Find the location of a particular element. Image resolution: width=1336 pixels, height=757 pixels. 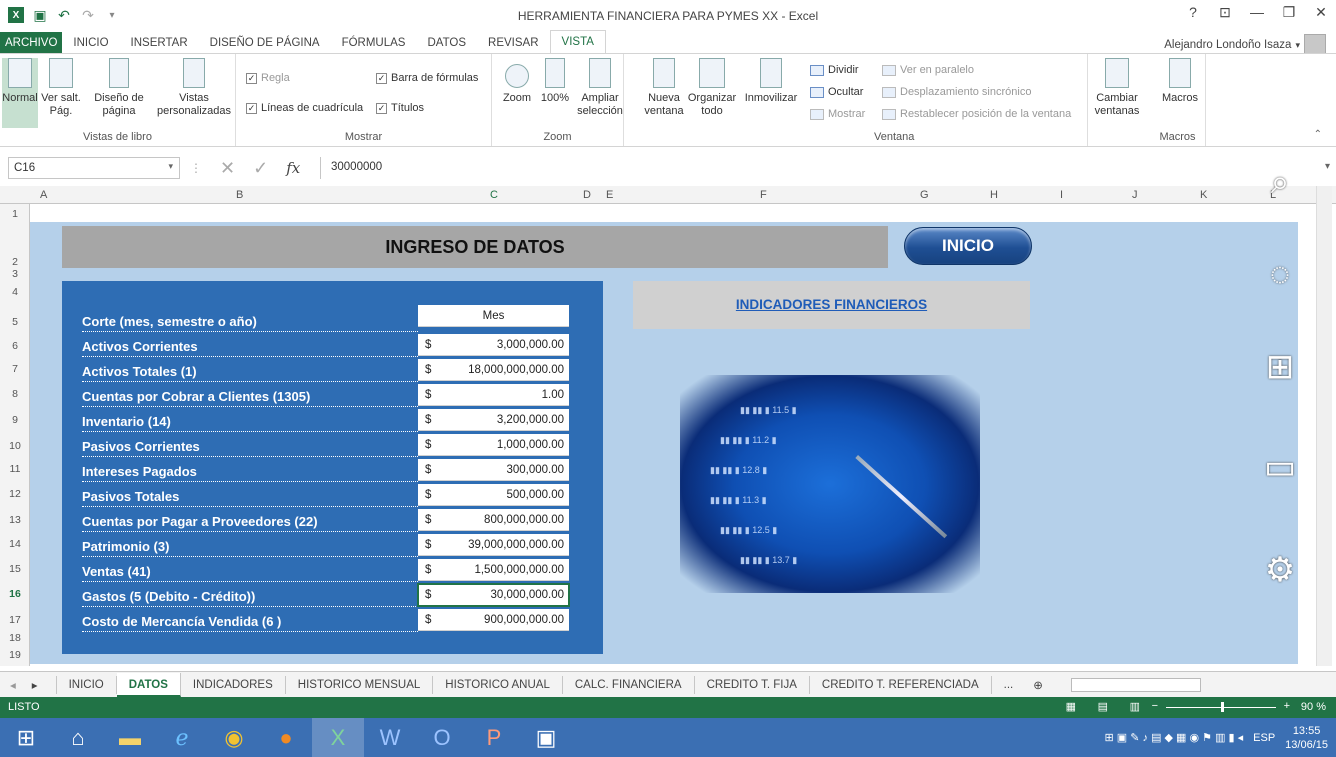

column-header-j: J is located at coordinates (1135, 195).